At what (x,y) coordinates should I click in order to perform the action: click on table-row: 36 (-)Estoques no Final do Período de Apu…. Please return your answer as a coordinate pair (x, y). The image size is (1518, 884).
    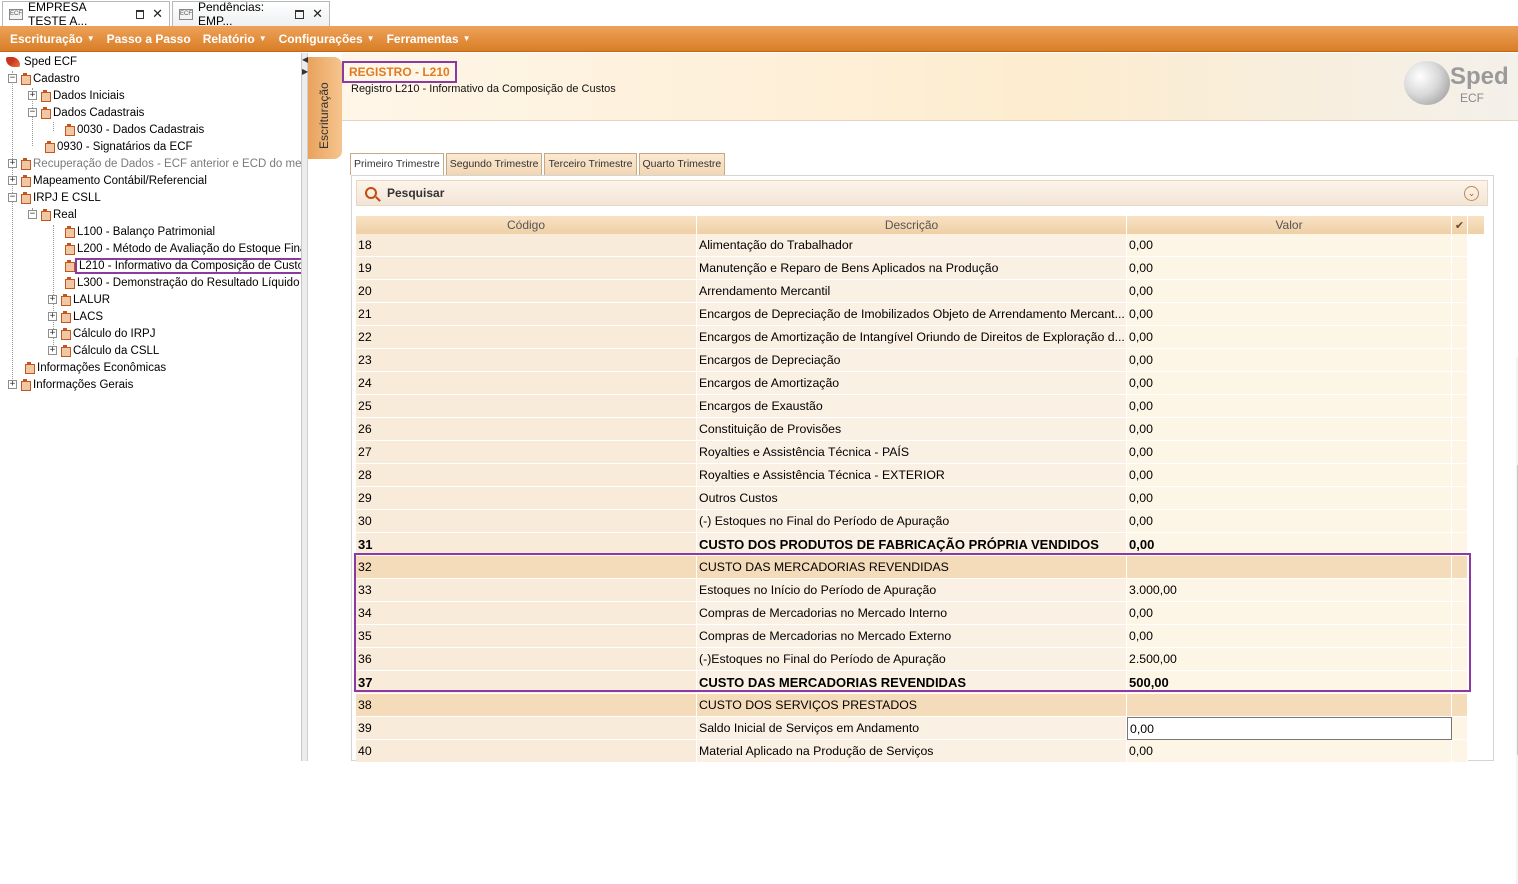
    Looking at the image, I should click on (920, 659).